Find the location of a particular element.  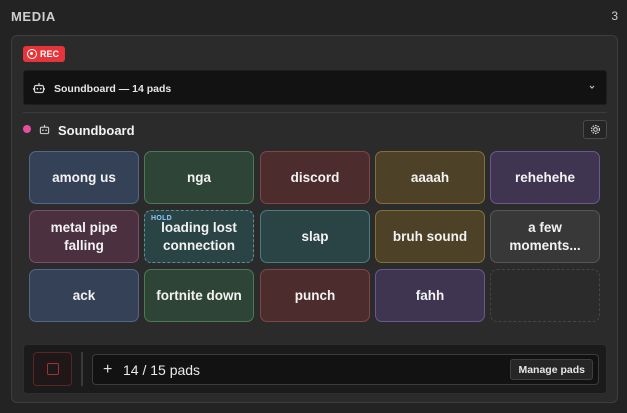

stop-button is located at coordinates (52, 369).